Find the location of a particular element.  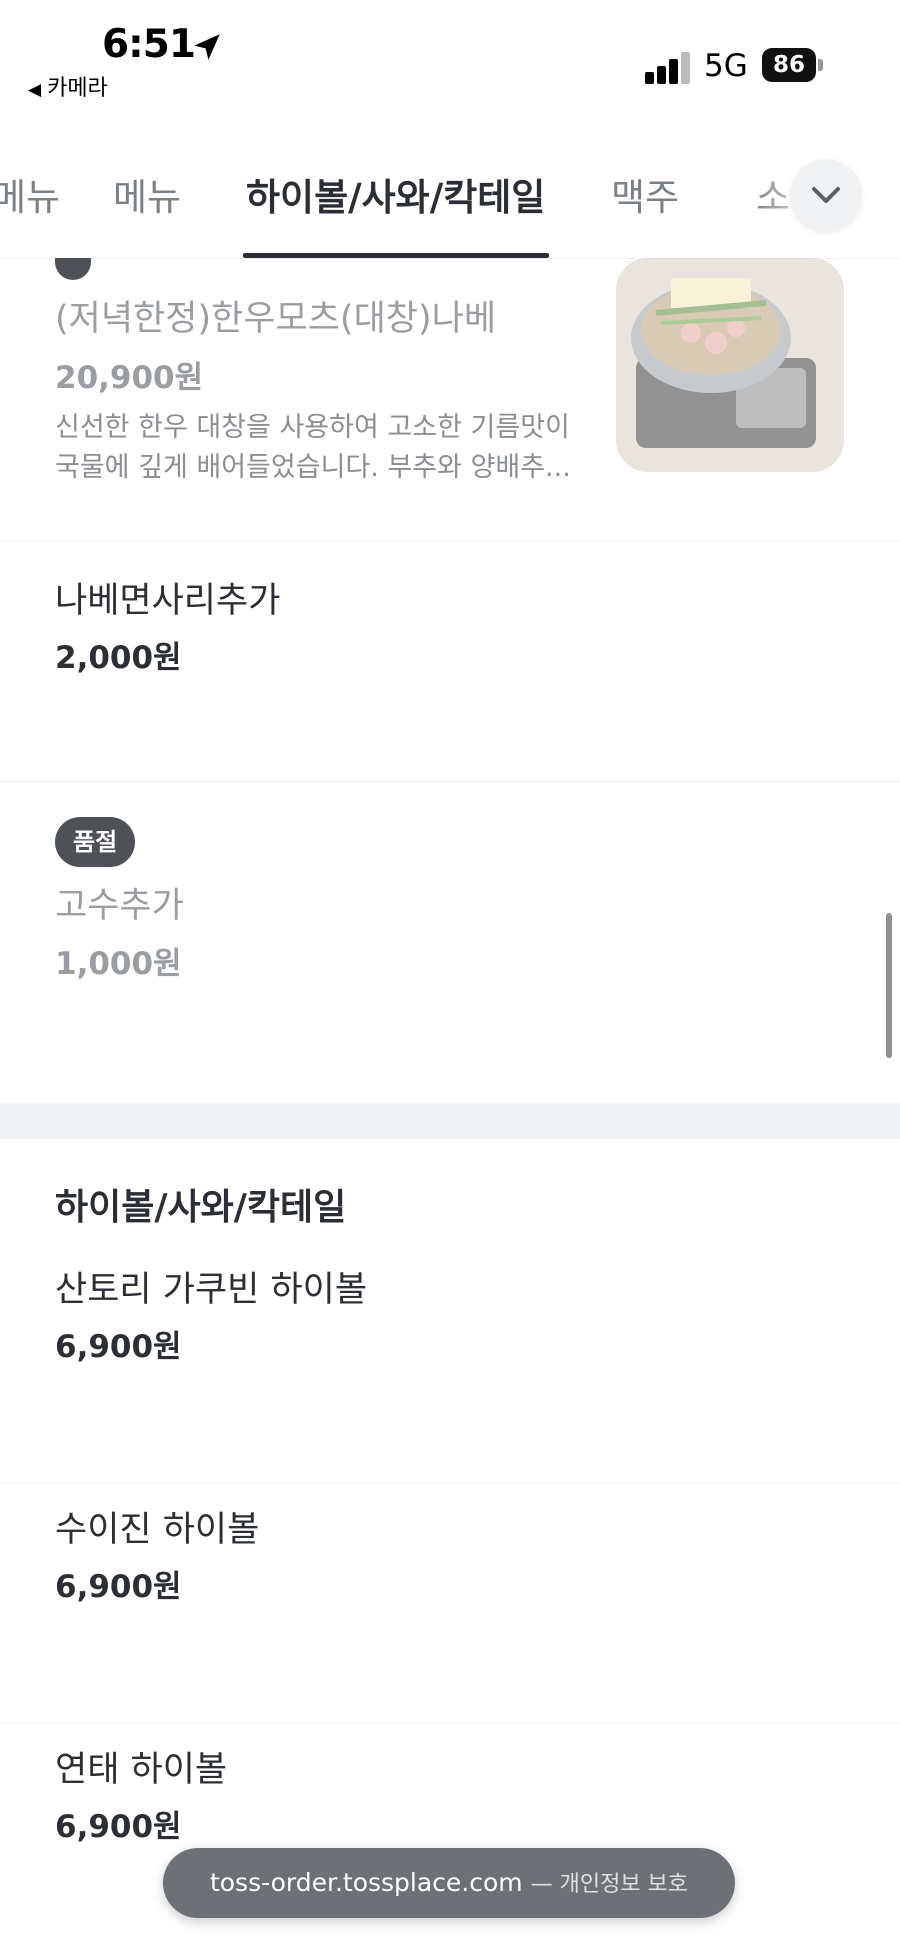

item-price: 2,000원 is located at coordinates (118, 658).